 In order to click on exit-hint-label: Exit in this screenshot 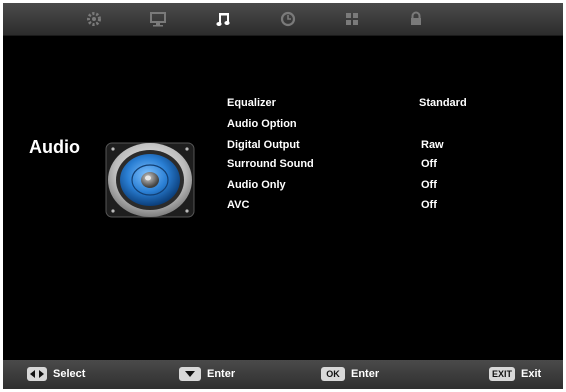, I will do `click(531, 374)`.